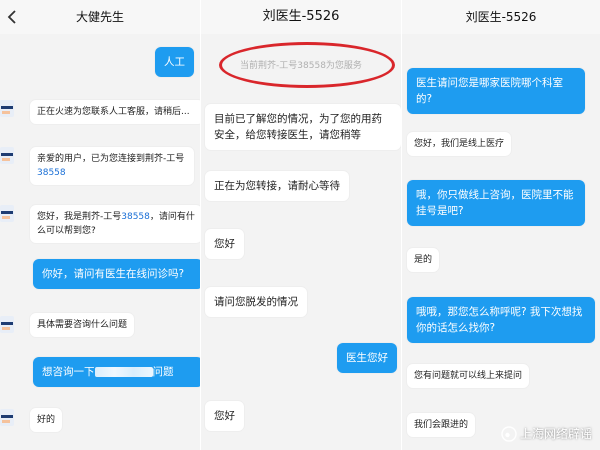  I want to click on received-message: 亲爱的用户，已为您连接到荆芥-工号38558, so click(112, 166).